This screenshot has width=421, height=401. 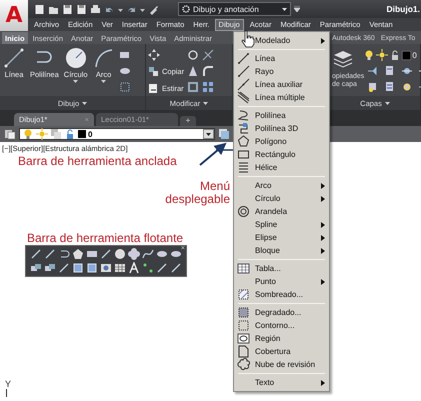 I want to click on layer-dropdown: 0, so click(x=117, y=134).